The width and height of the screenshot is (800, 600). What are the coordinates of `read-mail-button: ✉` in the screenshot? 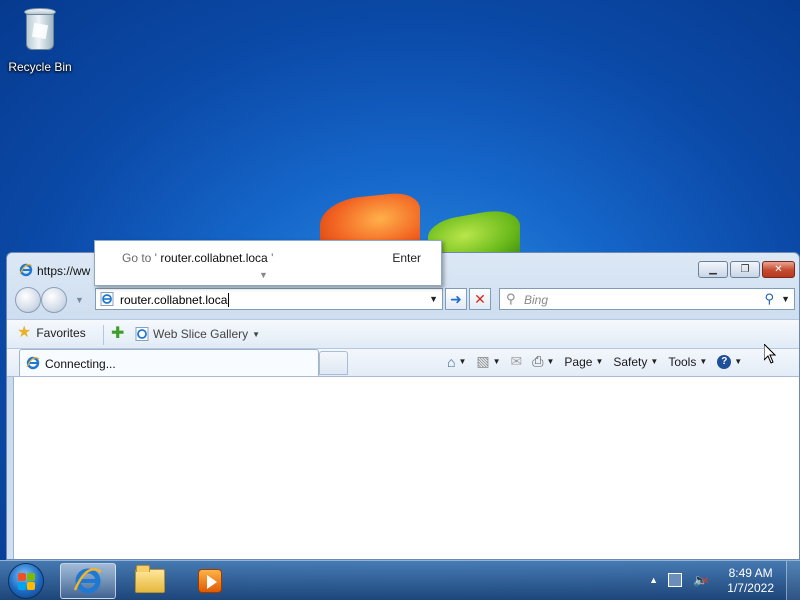 It's located at (517, 361).